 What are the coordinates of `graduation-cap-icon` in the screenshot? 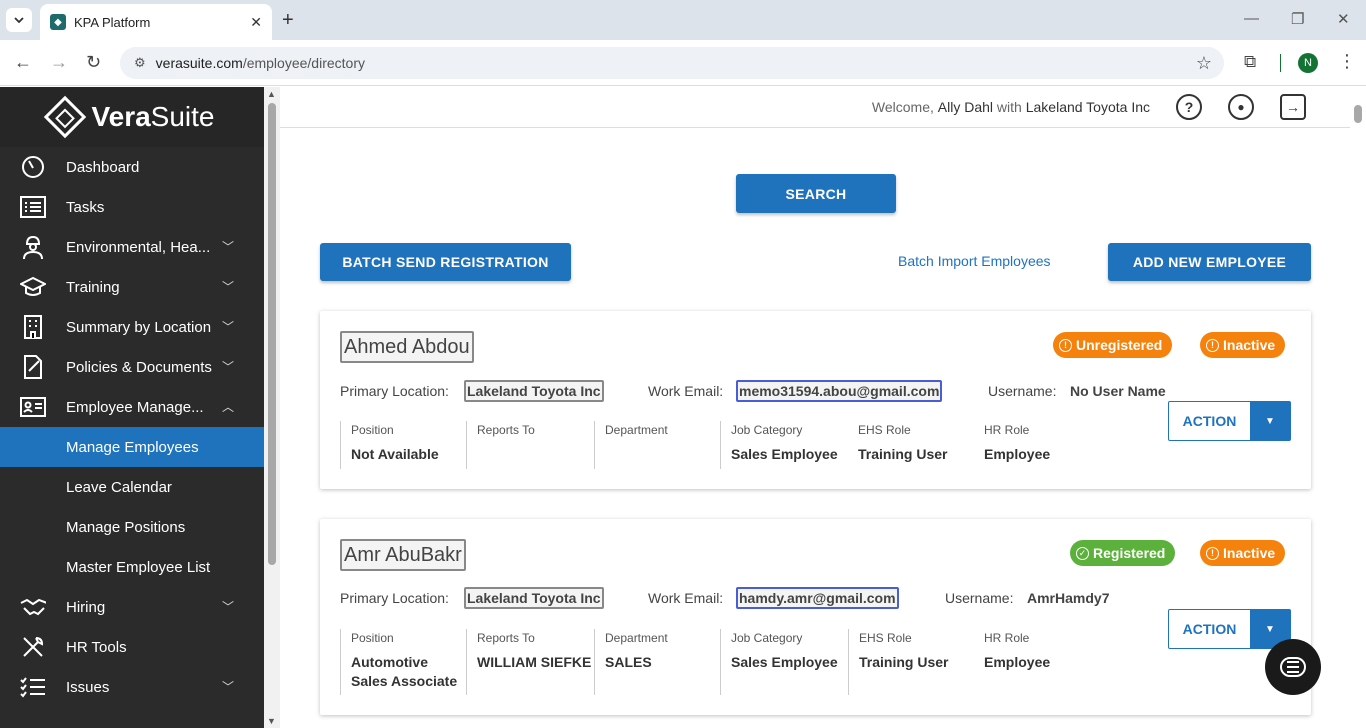 It's located at (33, 287).